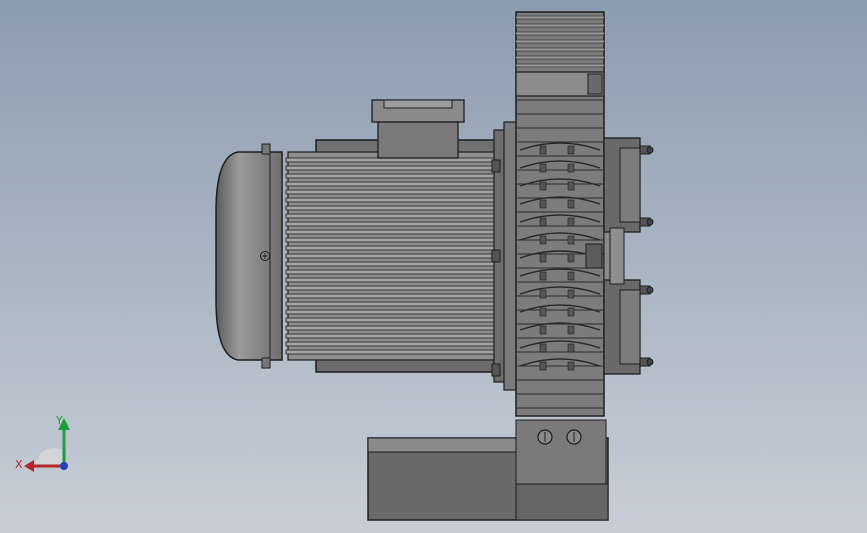  I want to click on motor-end-cap, so click(249, 256).